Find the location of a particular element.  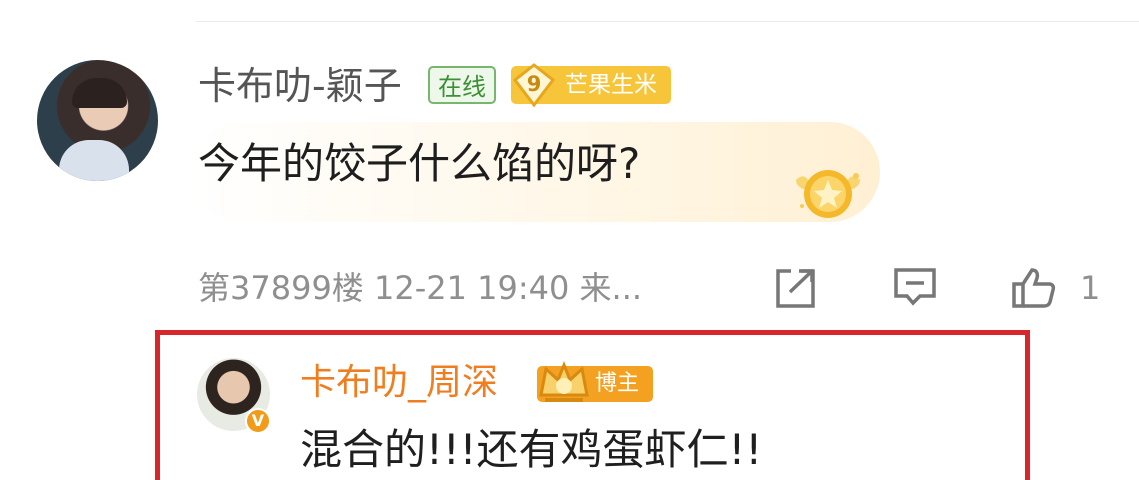

reply-icon is located at coordinates (915, 287).